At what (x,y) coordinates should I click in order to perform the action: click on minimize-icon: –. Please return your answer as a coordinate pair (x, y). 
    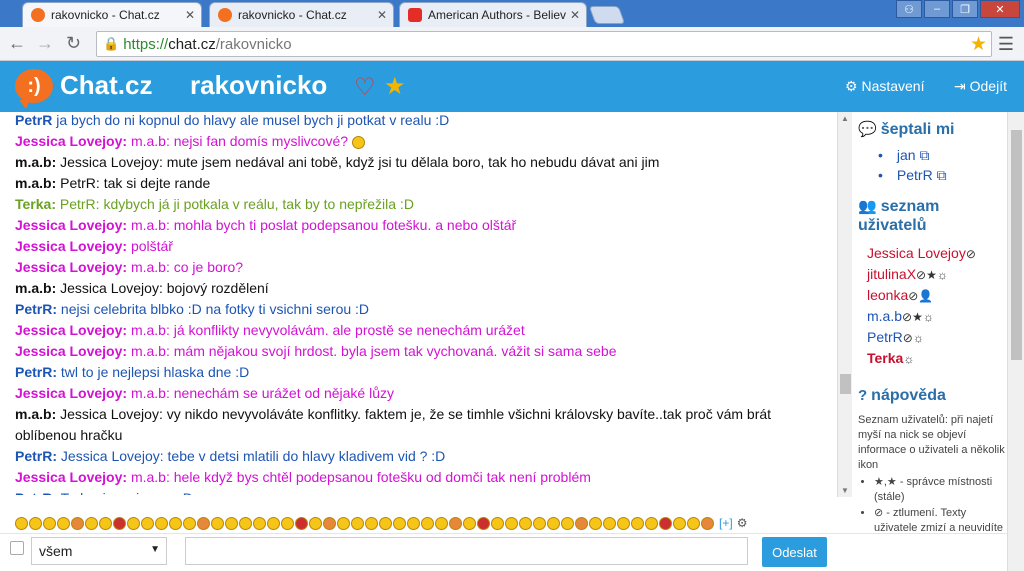
    Looking at the image, I should click on (937, 9).